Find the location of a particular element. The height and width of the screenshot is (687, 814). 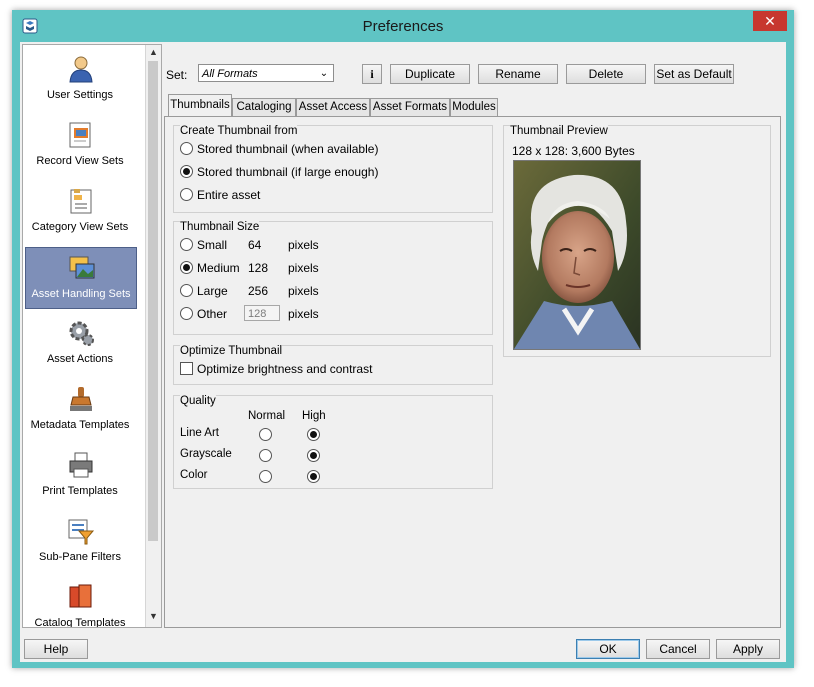

quality-col-high: High is located at coordinates (314, 416).